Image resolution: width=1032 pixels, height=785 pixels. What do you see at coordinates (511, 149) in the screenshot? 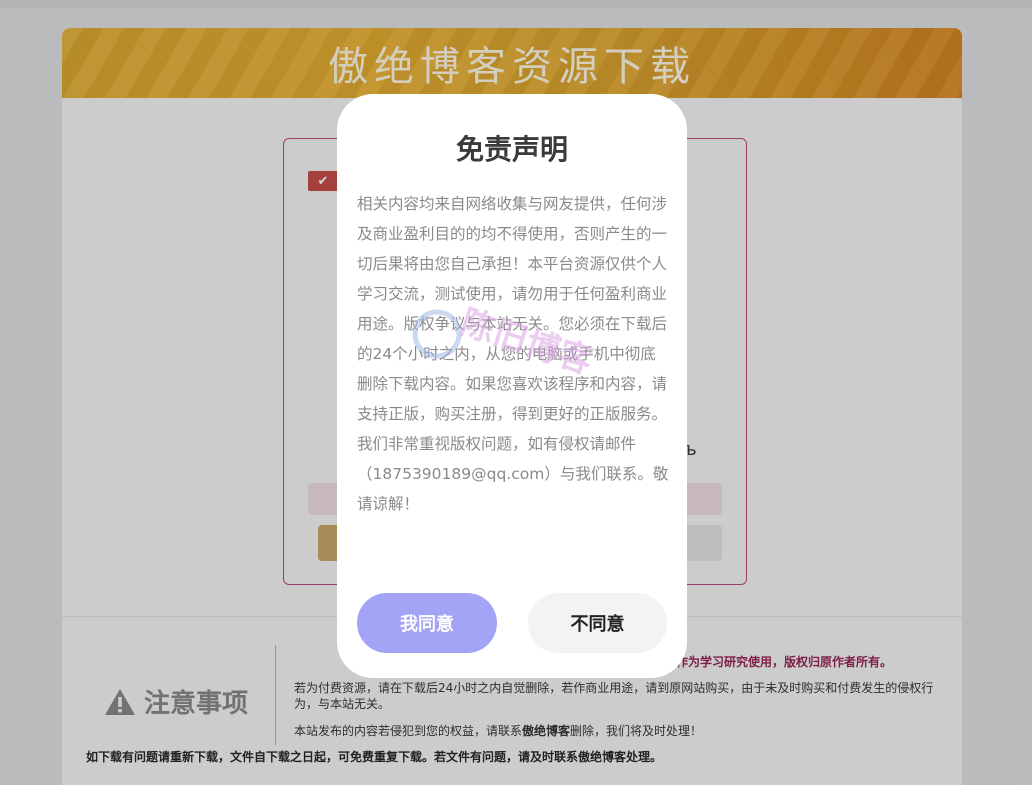
I see `modal-title: 免责声明` at bounding box center [511, 149].